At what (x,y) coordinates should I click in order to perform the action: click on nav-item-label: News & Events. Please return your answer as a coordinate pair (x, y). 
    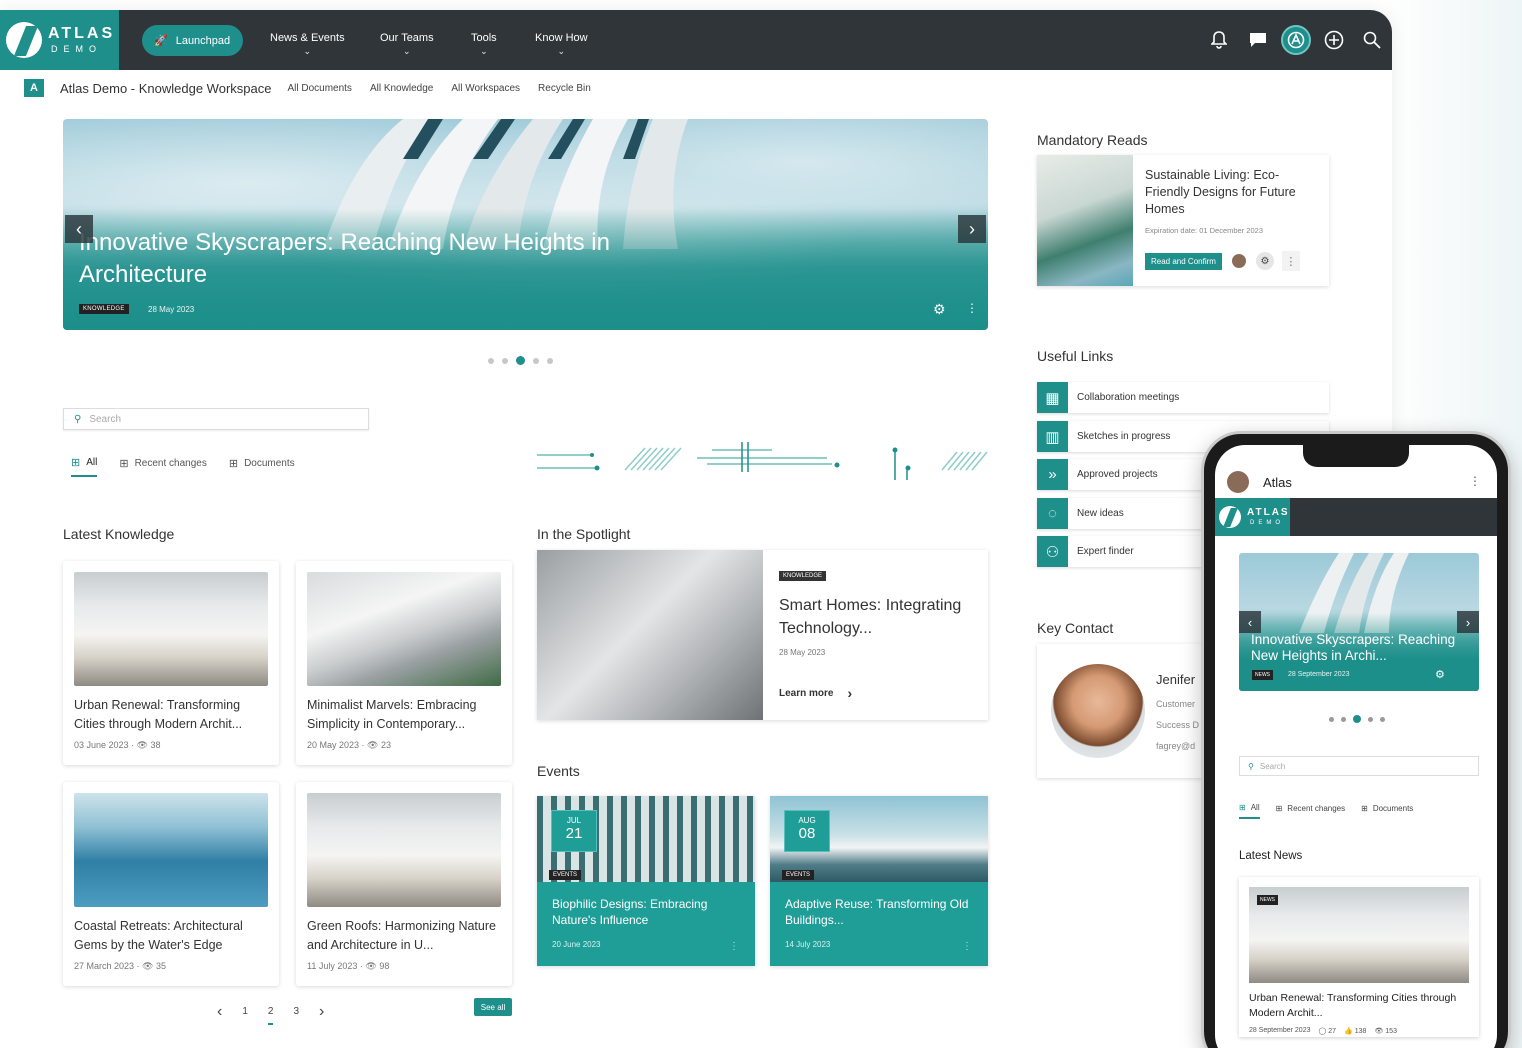
    Looking at the image, I should click on (307, 38).